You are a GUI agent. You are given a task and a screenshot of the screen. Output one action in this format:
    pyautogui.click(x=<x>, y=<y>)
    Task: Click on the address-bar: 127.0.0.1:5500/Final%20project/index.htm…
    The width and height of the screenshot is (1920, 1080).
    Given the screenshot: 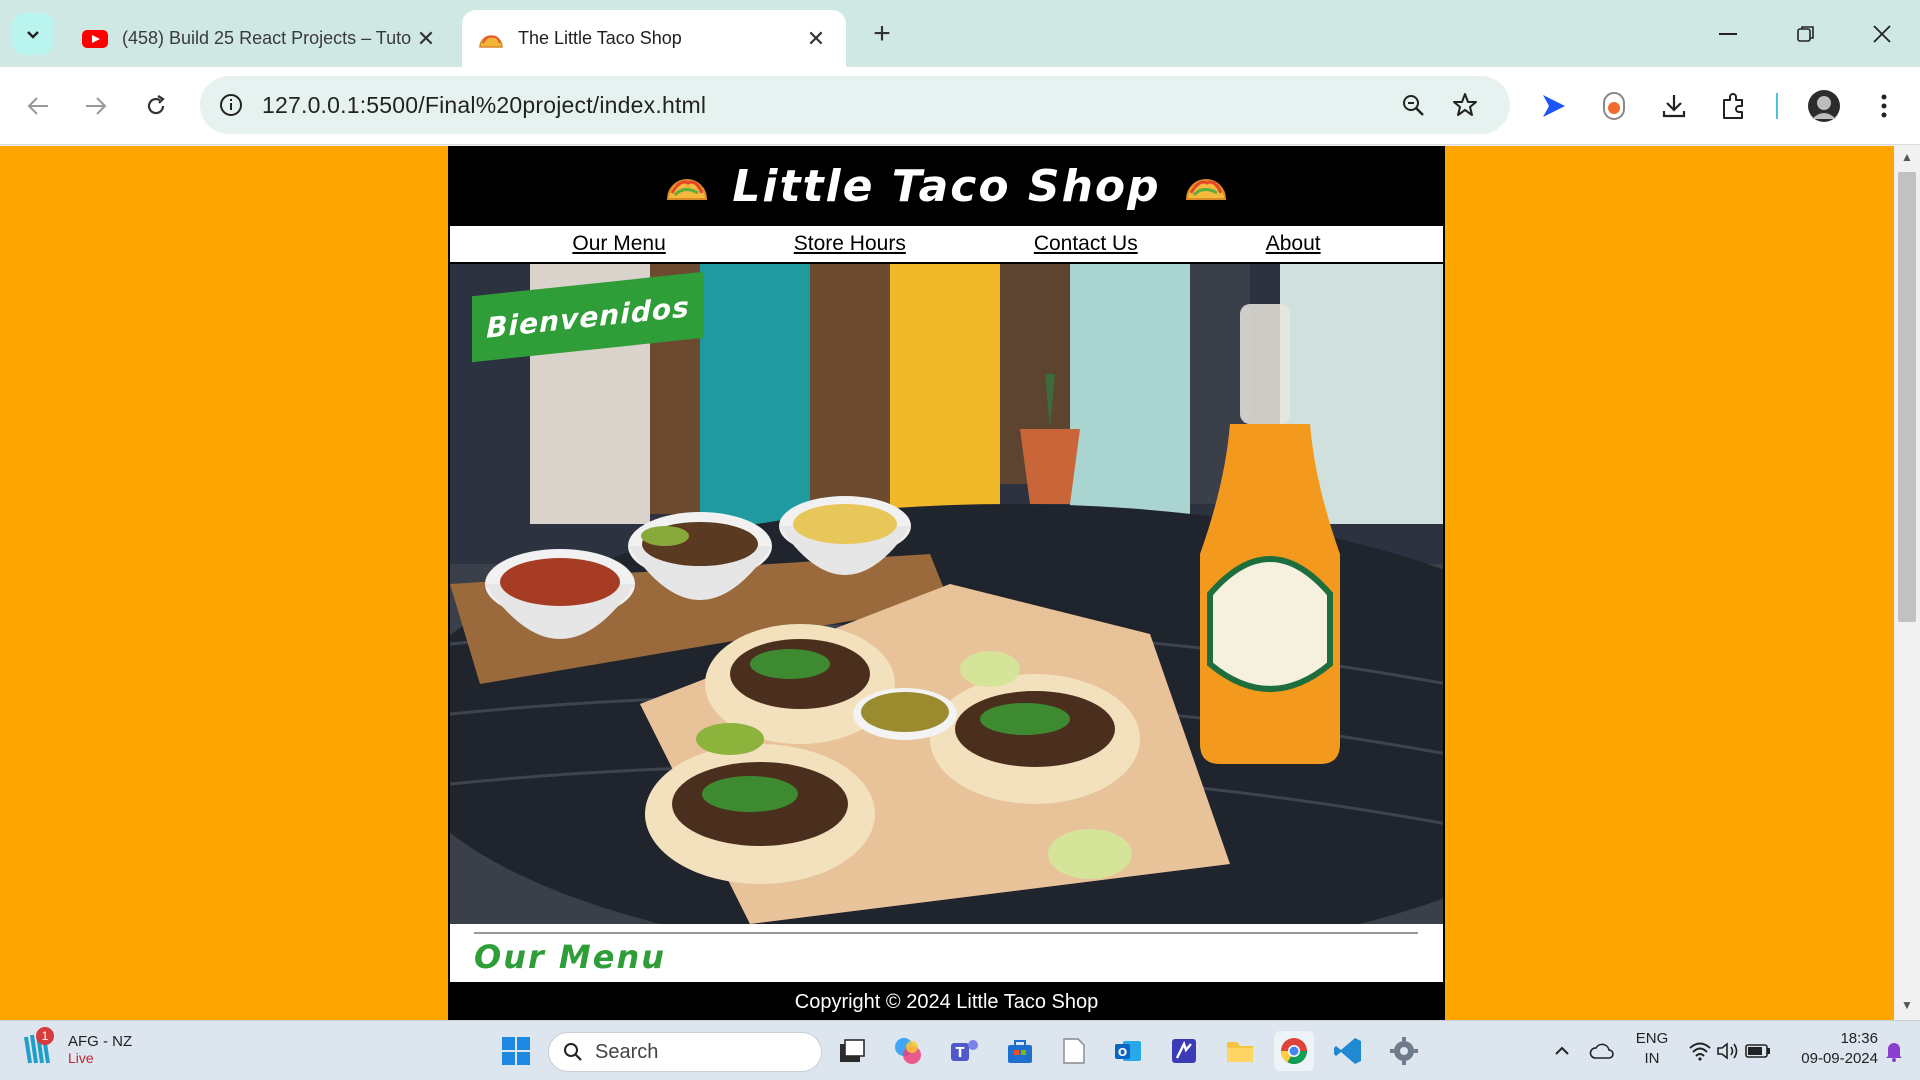 What is the action you would take?
    pyautogui.click(x=855, y=105)
    